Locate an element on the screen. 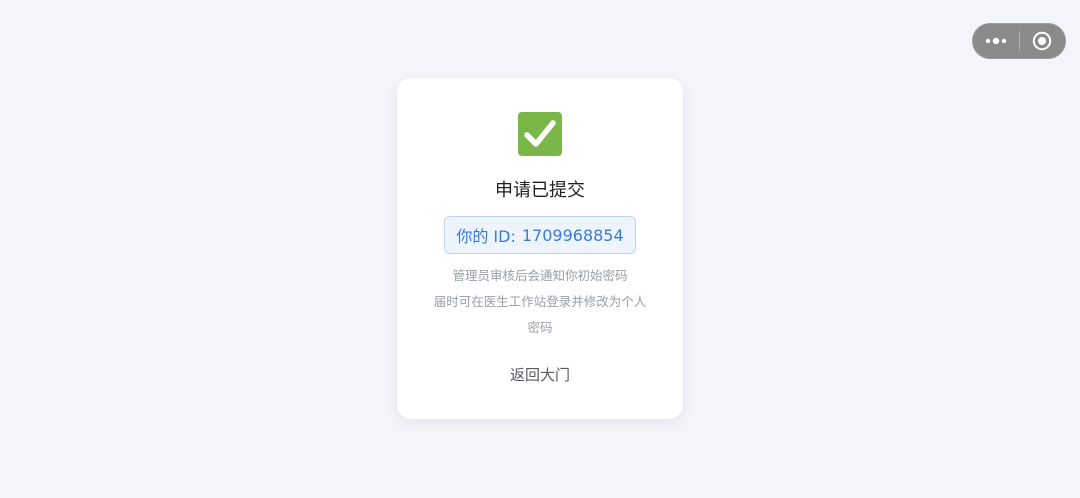  description-line: 届时可在医生工作站登录并修改为个人 is located at coordinates (540, 301).